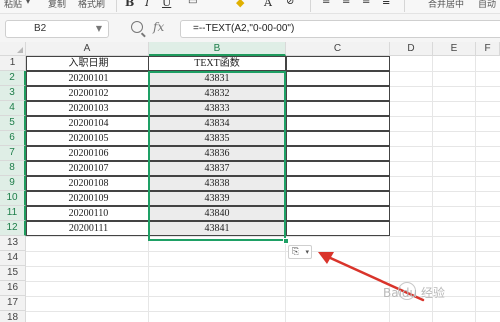  Describe the element at coordinates (286, 241) in the screenshot. I see `fill-handle` at that location.